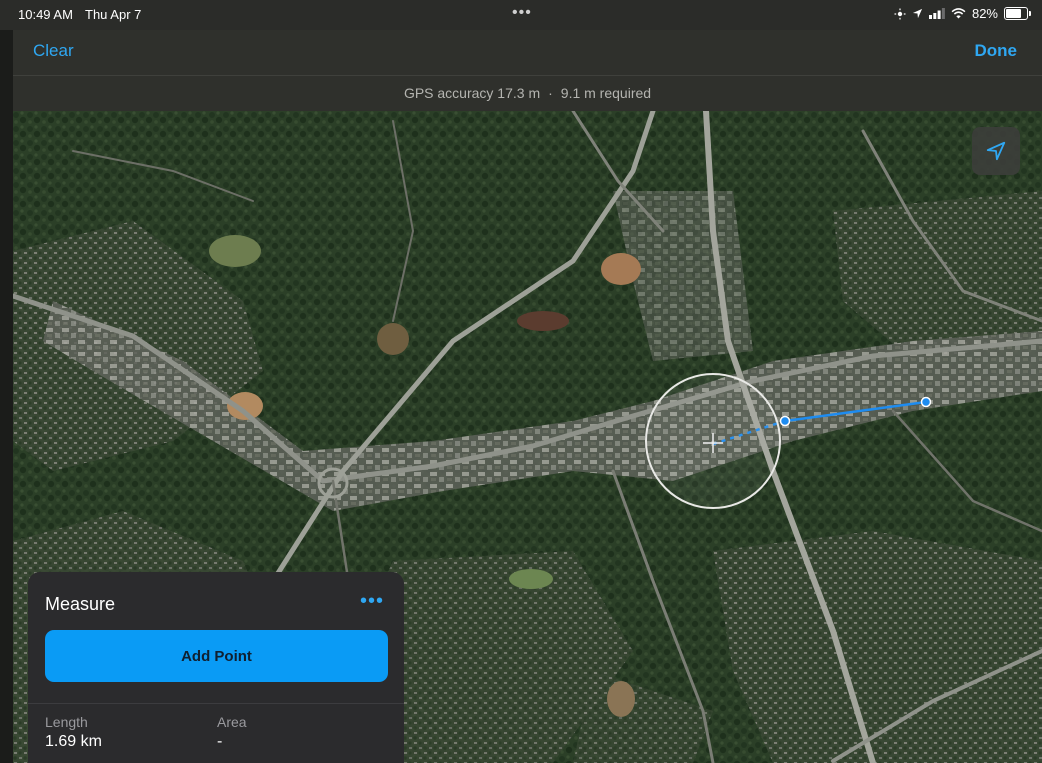 The image size is (1042, 763). What do you see at coordinates (220, 741) in the screenshot?
I see `area-value: -` at bounding box center [220, 741].